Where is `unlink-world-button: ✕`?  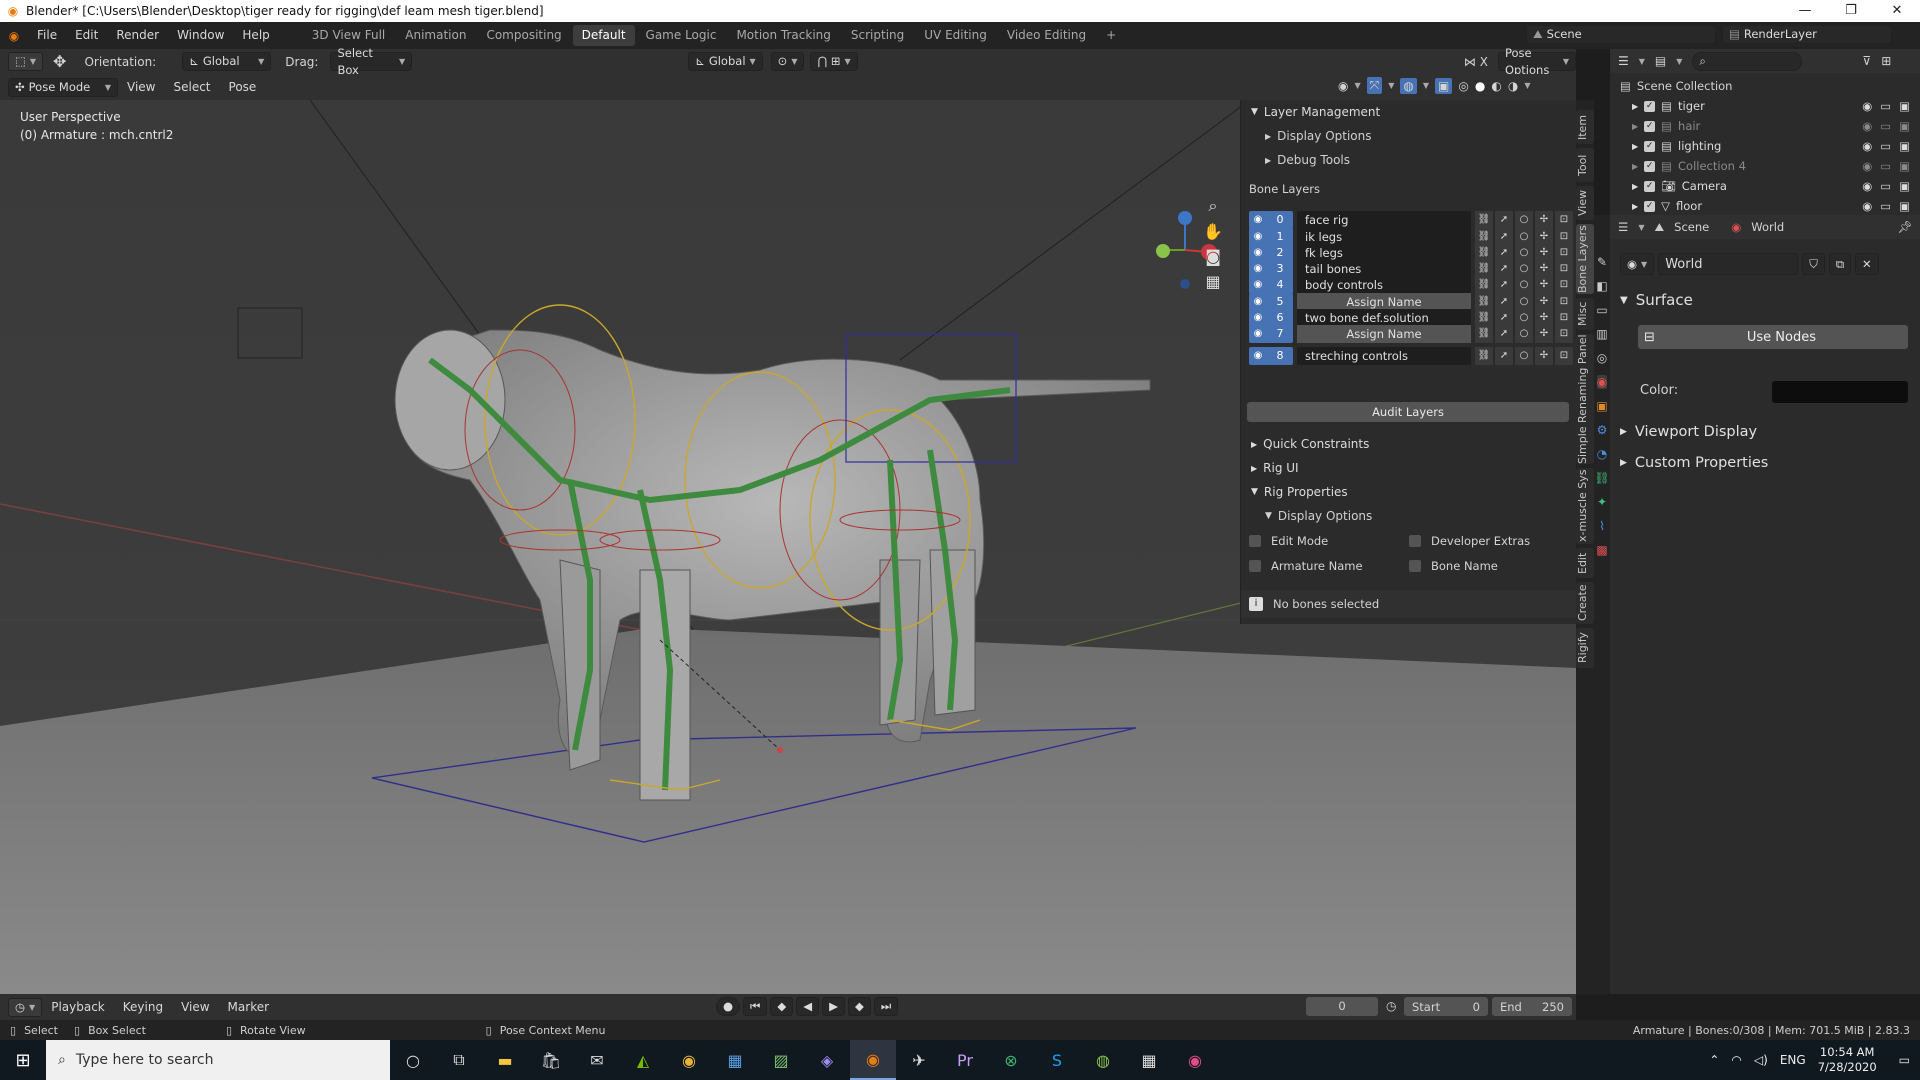 unlink-world-button: ✕ is located at coordinates (1867, 264).